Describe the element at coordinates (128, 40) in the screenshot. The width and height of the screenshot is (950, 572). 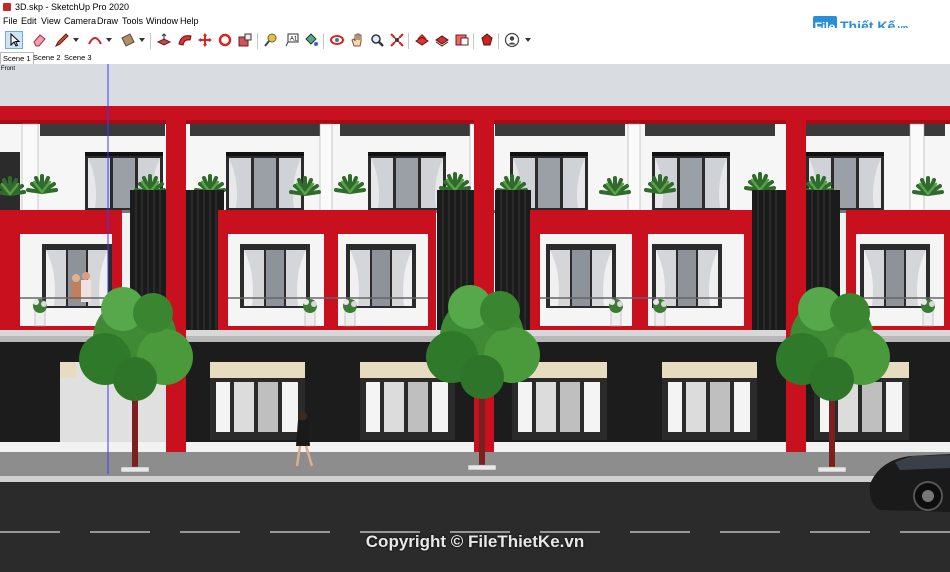
I see `rectangle-shape-icon` at that location.